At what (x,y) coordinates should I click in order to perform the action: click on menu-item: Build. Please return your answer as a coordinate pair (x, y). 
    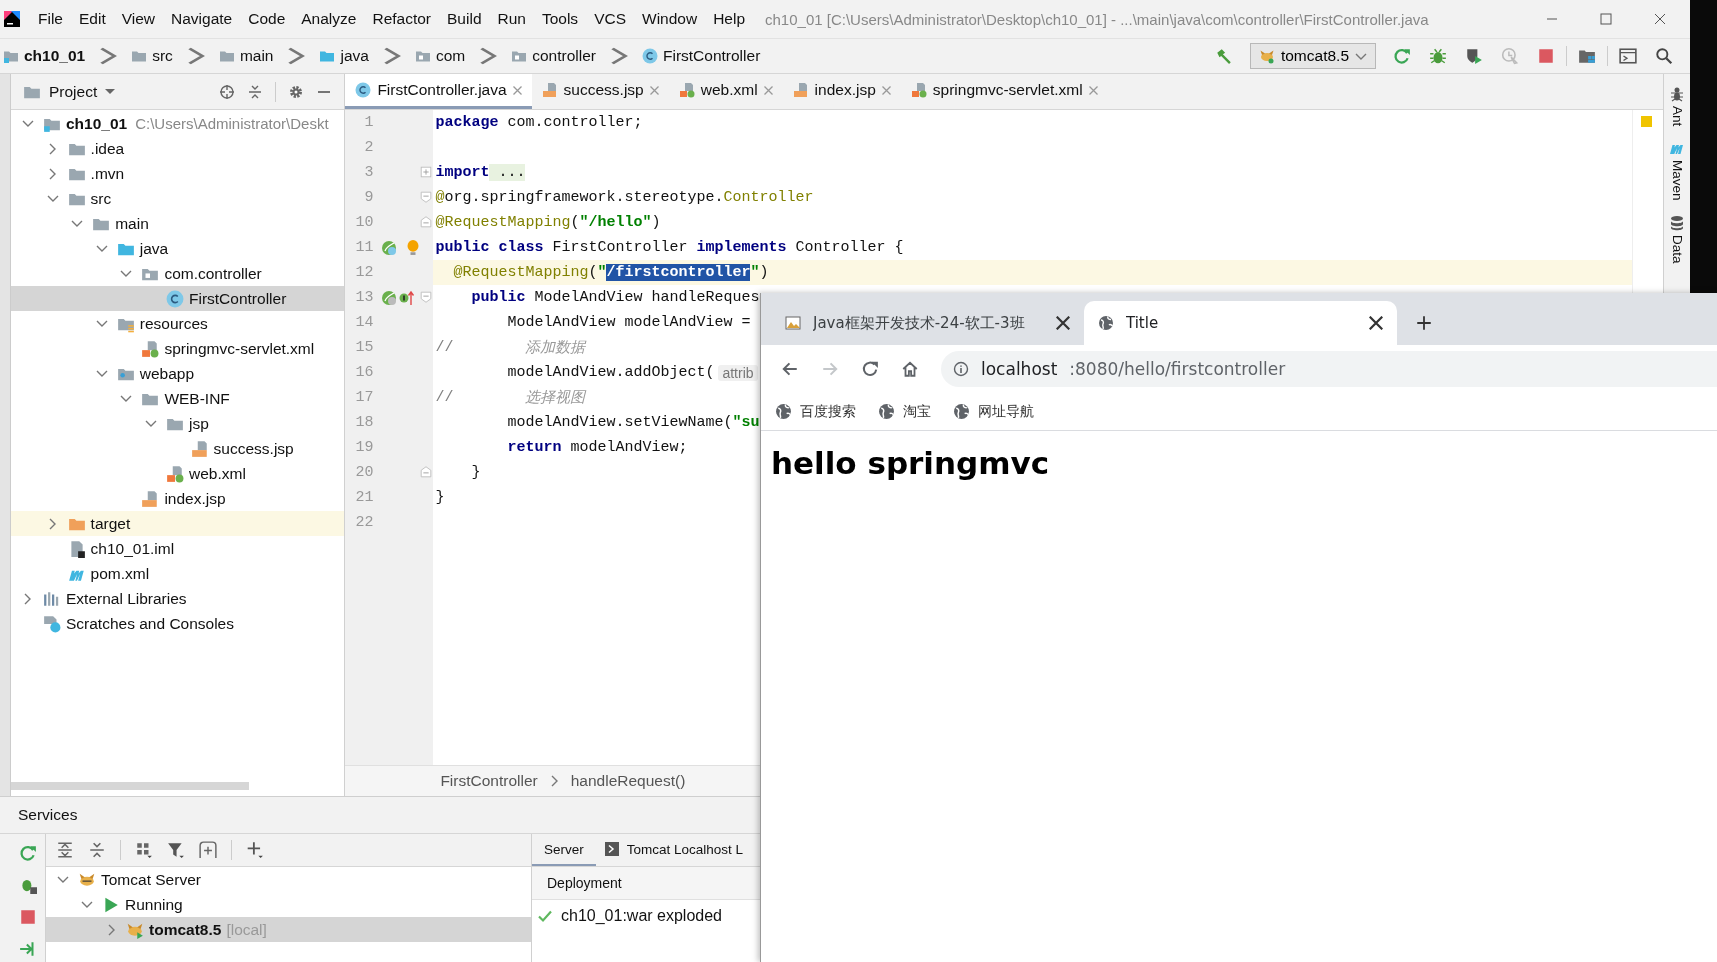
    Looking at the image, I should click on (464, 19).